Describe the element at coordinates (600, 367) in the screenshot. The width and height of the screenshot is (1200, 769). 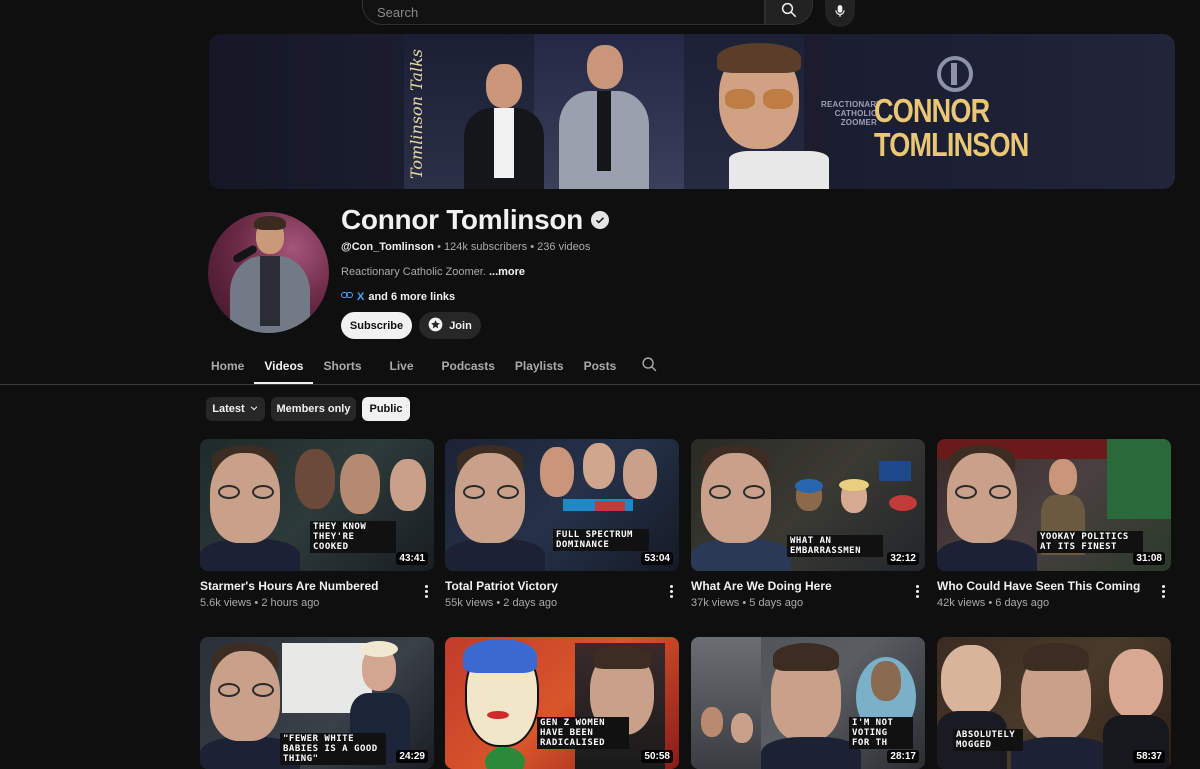
I see `tab-posts: Posts` at that location.